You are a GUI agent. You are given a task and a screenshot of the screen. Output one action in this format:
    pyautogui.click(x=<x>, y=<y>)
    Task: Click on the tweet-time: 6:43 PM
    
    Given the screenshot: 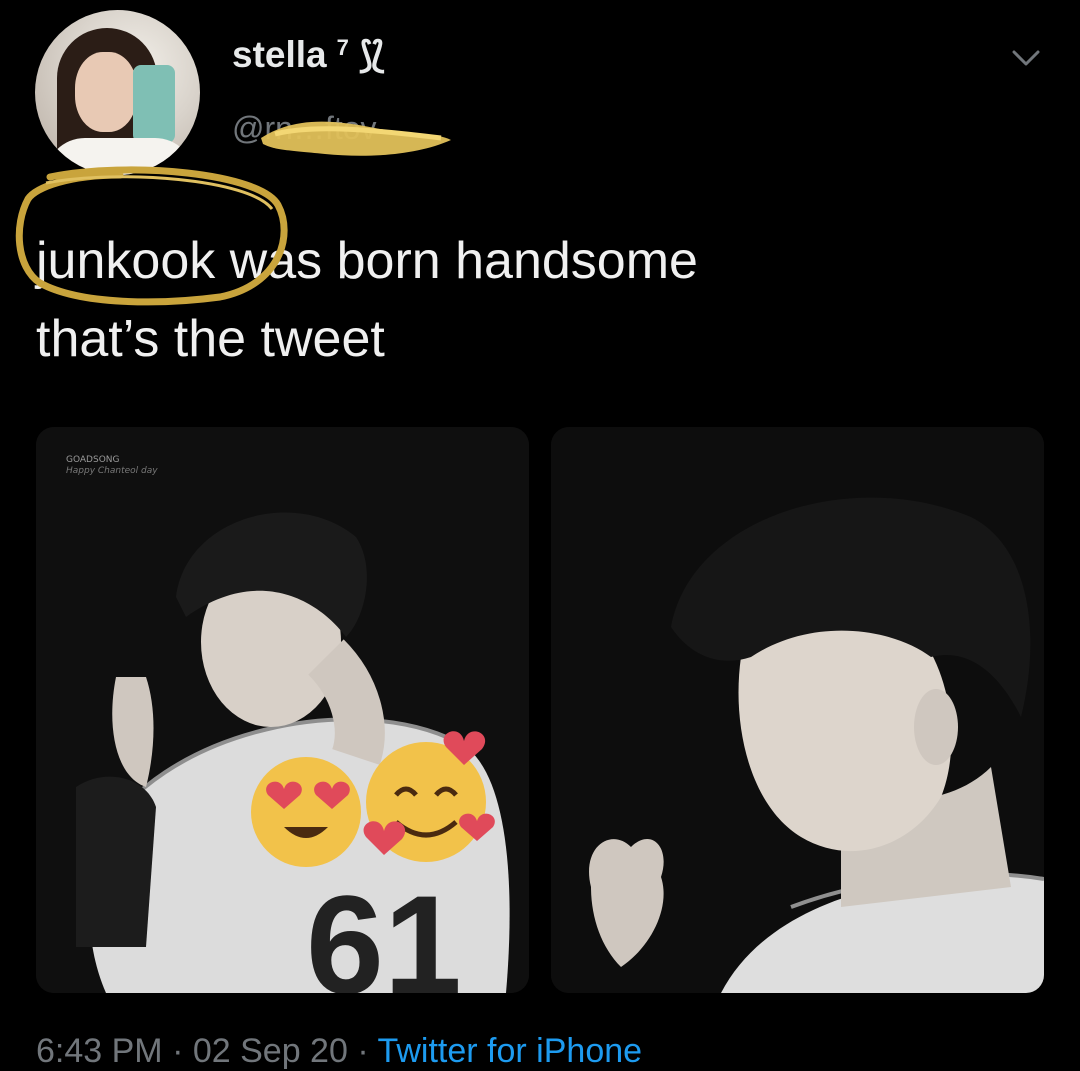 What is the action you would take?
    pyautogui.click(x=99, y=1051)
    